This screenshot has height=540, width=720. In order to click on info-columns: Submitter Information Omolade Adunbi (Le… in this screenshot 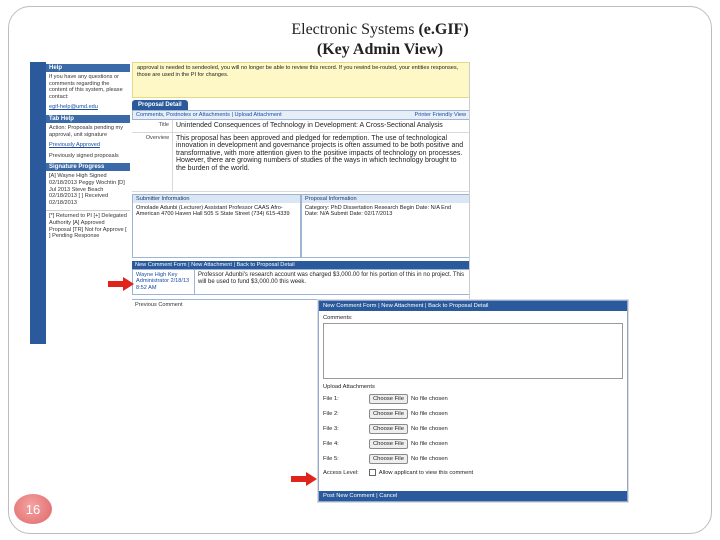, I will do `click(300, 225)`.